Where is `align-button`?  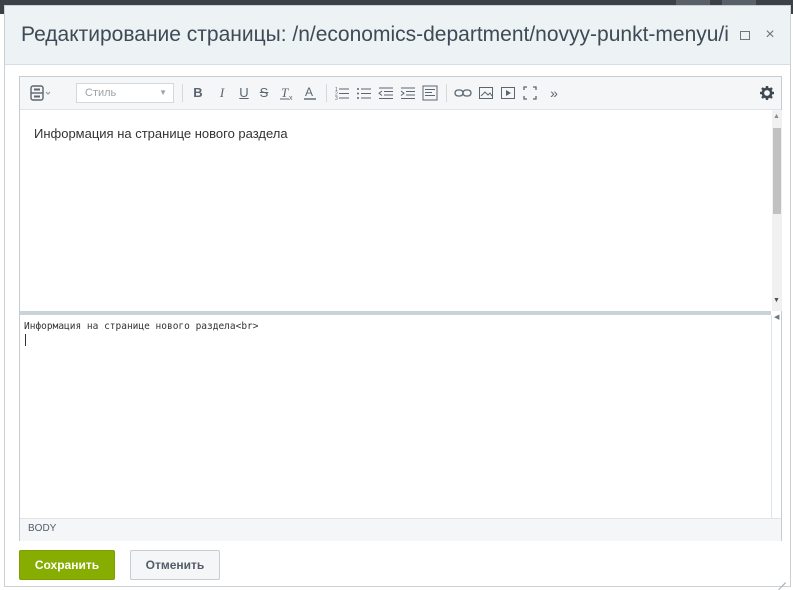
align-button is located at coordinates (430, 93).